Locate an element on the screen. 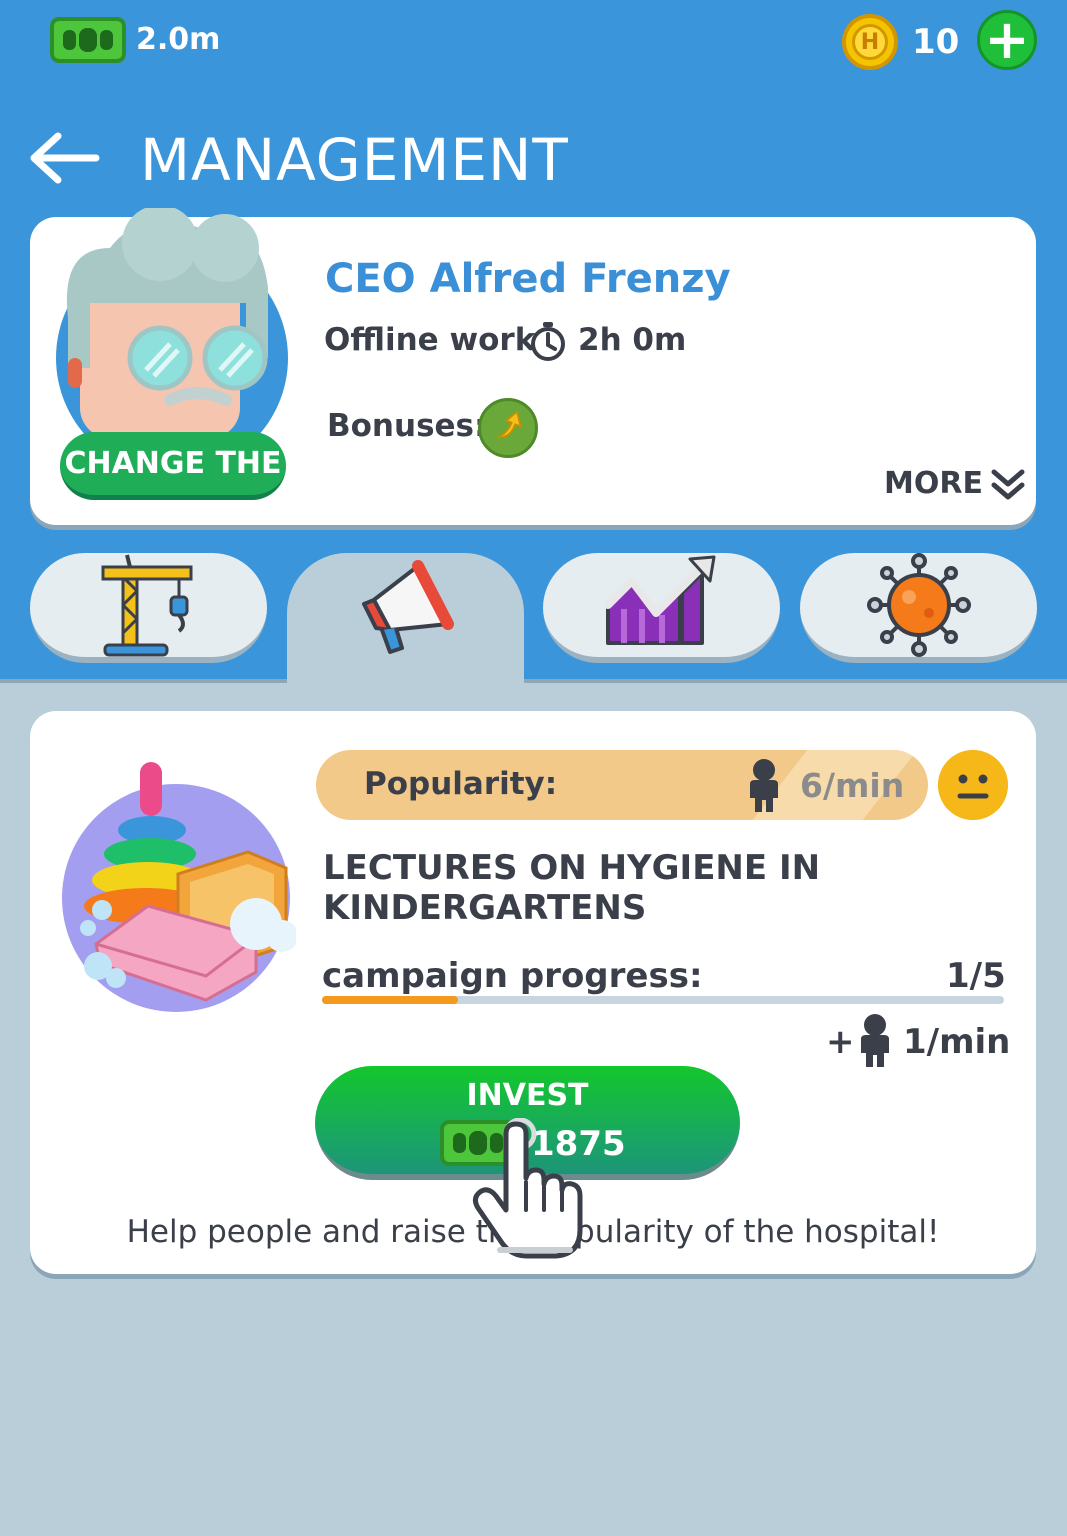  tab-statistics is located at coordinates (661, 608).